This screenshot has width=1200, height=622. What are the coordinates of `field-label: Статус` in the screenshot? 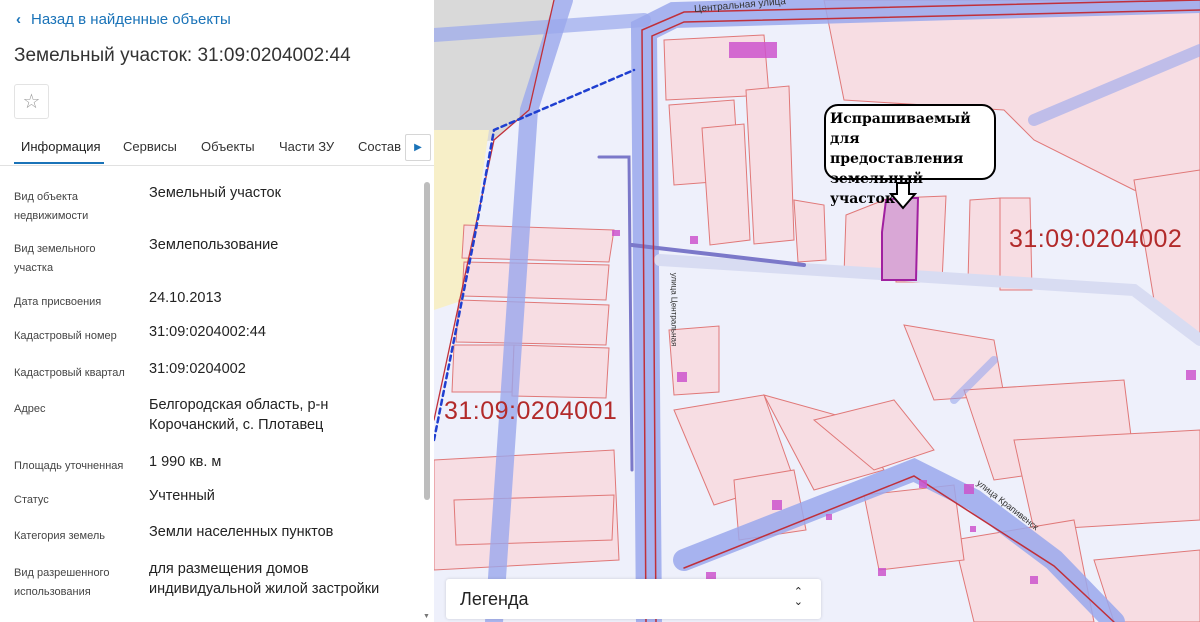 It's located at (31, 500).